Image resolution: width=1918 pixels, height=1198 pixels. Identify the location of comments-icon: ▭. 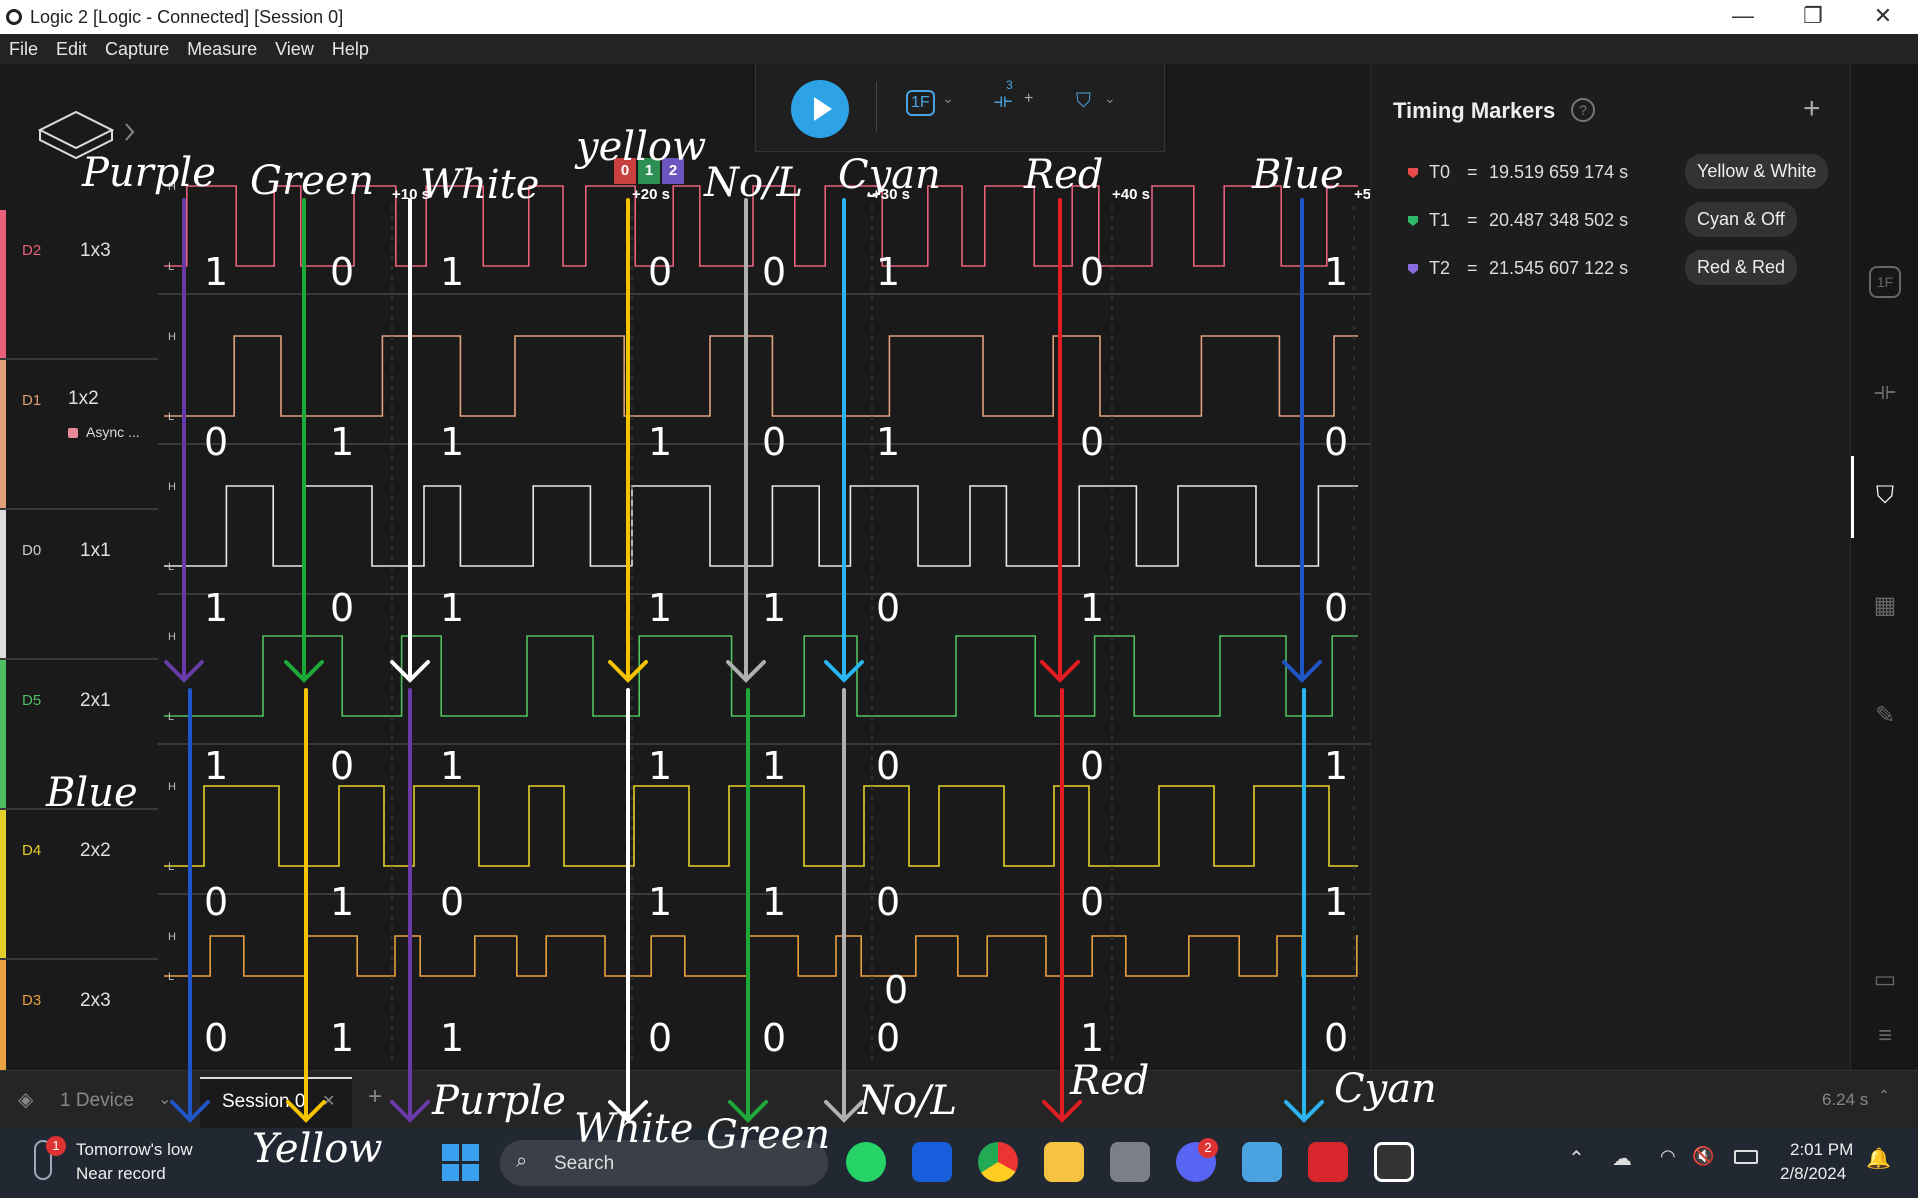
(1885, 980).